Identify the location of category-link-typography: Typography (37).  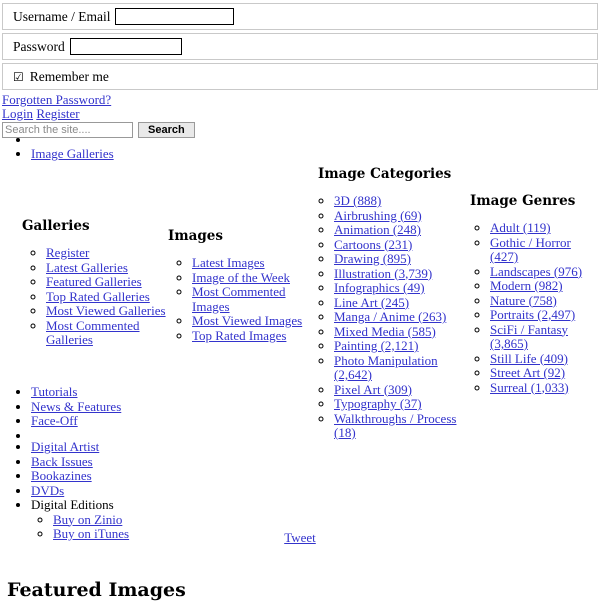
(378, 403).